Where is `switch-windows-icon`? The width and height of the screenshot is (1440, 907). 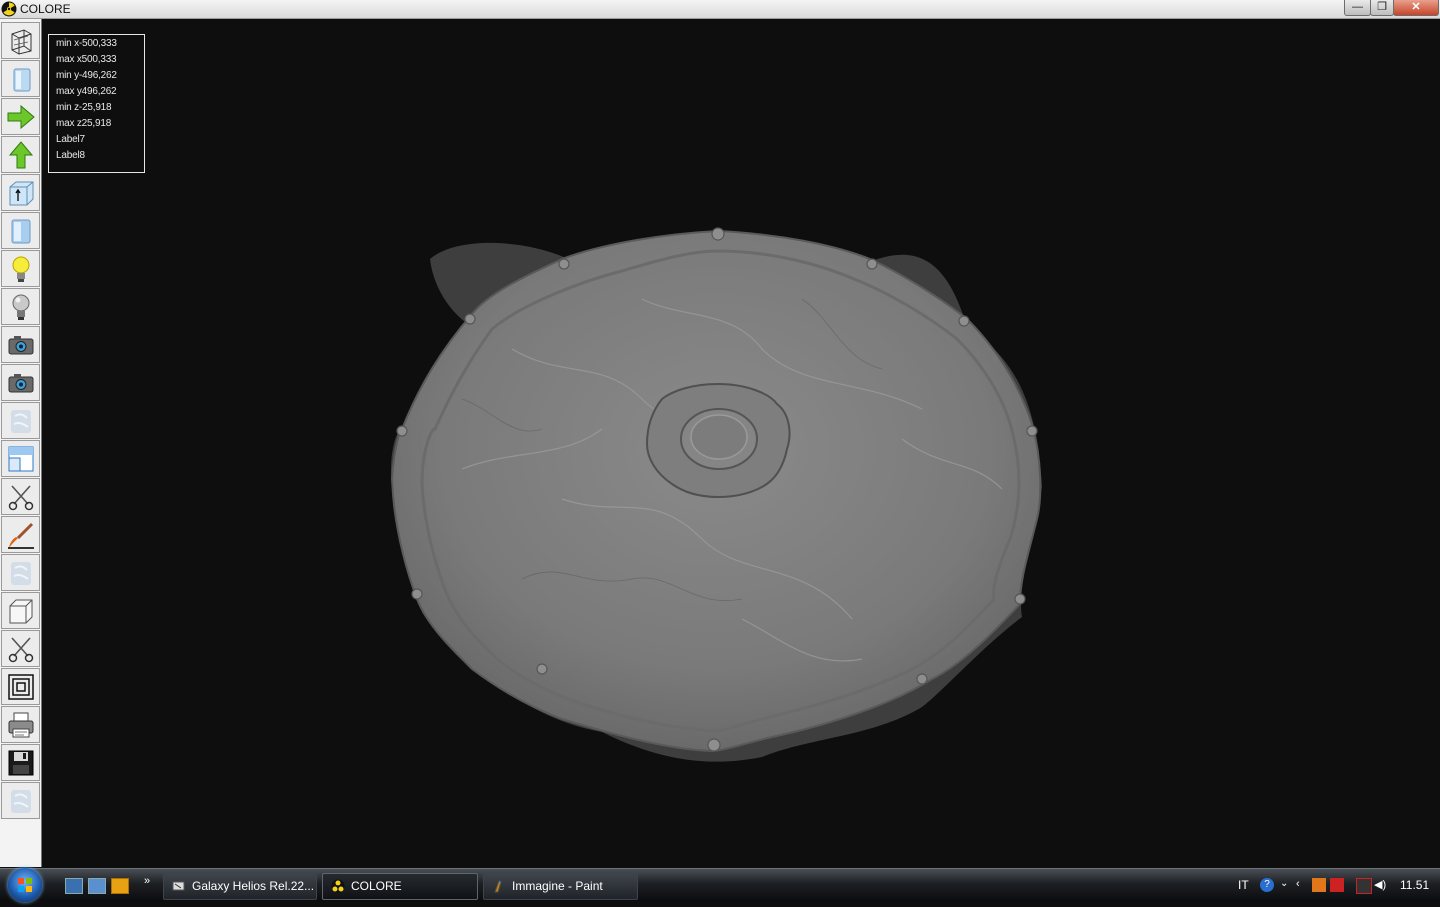 switch-windows-icon is located at coordinates (97, 886).